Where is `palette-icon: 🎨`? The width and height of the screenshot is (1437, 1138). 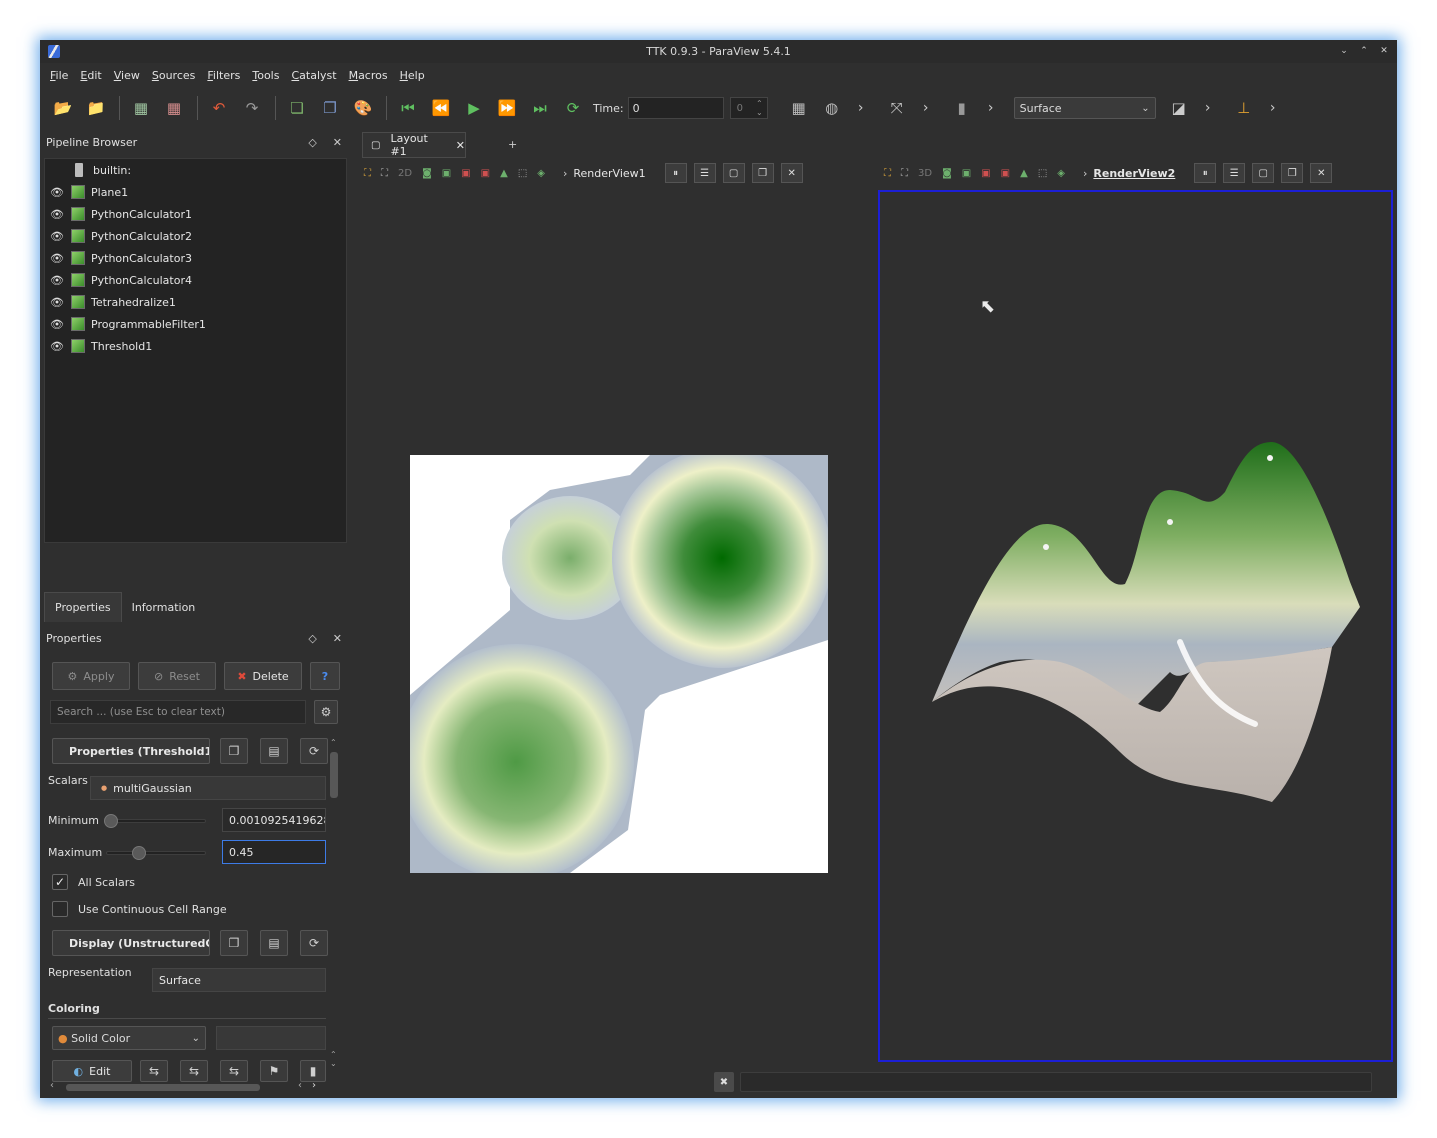
palette-icon: 🎨 is located at coordinates (363, 108).